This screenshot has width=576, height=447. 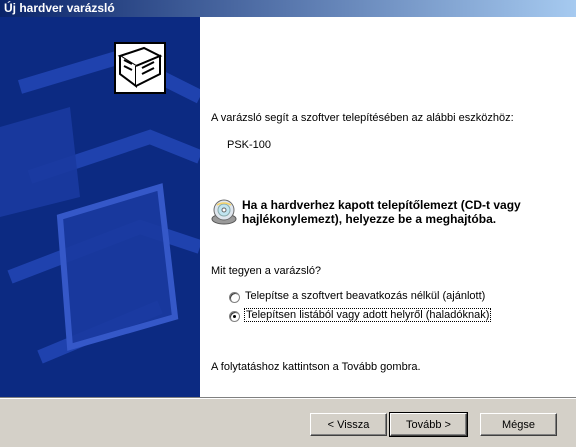 What do you see at coordinates (224, 212) in the screenshot?
I see `cd-drive-icon` at bounding box center [224, 212].